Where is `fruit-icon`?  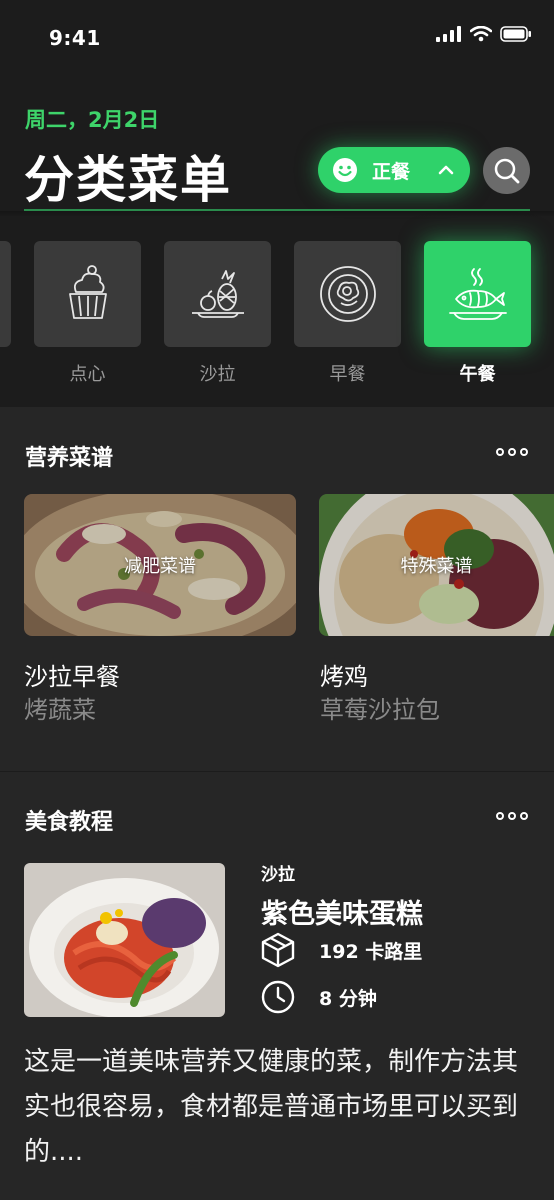 fruit-icon is located at coordinates (217, 294).